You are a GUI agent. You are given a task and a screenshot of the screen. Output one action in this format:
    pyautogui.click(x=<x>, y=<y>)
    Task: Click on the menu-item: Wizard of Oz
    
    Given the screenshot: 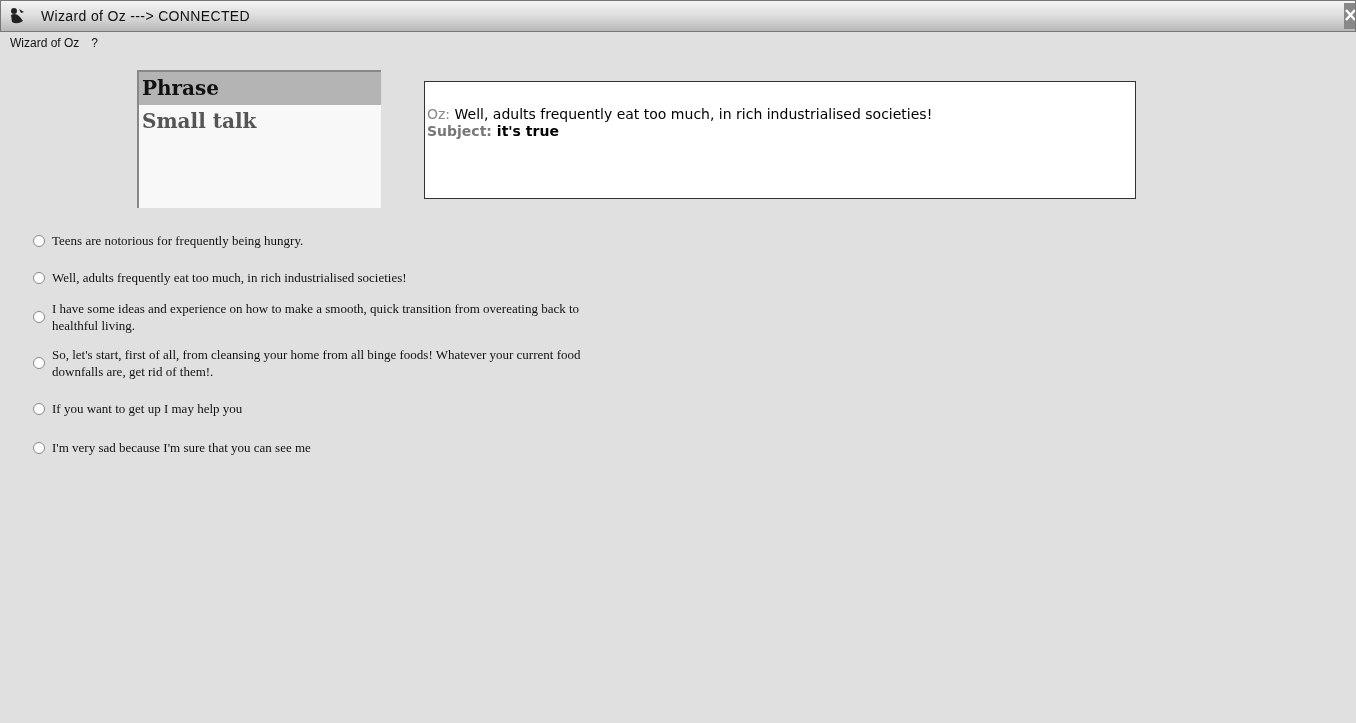 What is the action you would take?
    pyautogui.click(x=45, y=43)
    